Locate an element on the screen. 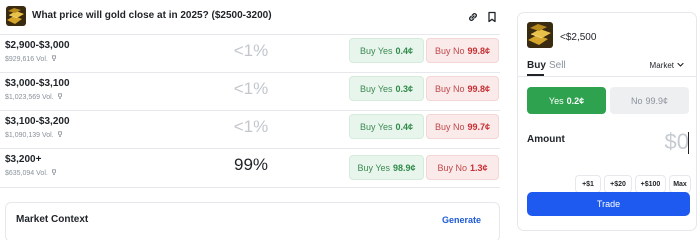 This screenshot has width=700, height=240. market-thumbnail is located at coordinates (16, 16).